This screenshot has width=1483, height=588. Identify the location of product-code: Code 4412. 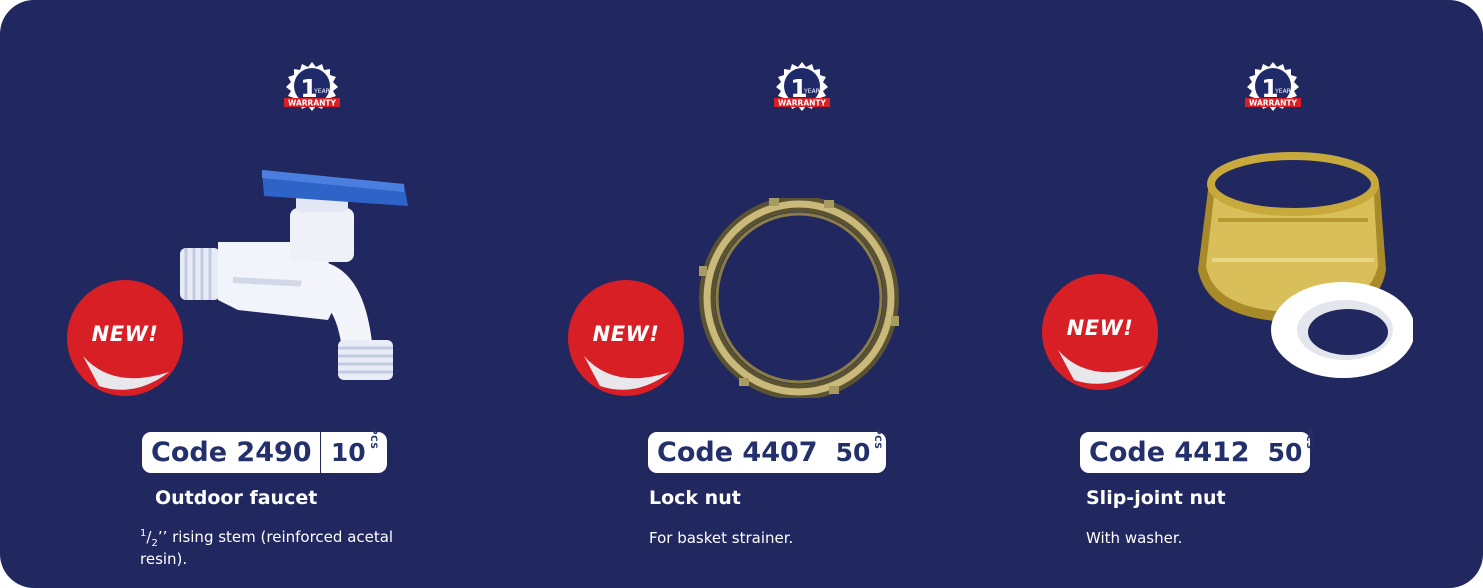
(1169, 452).